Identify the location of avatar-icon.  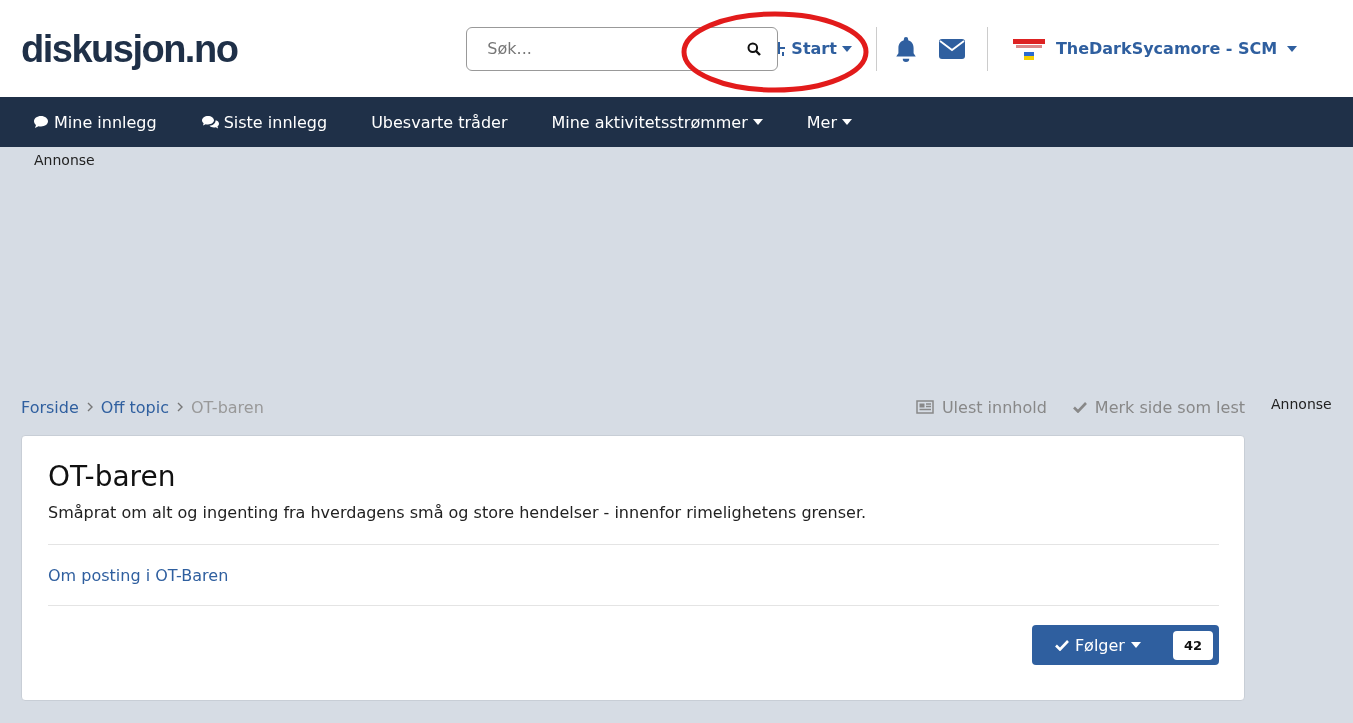
(1028, 48).